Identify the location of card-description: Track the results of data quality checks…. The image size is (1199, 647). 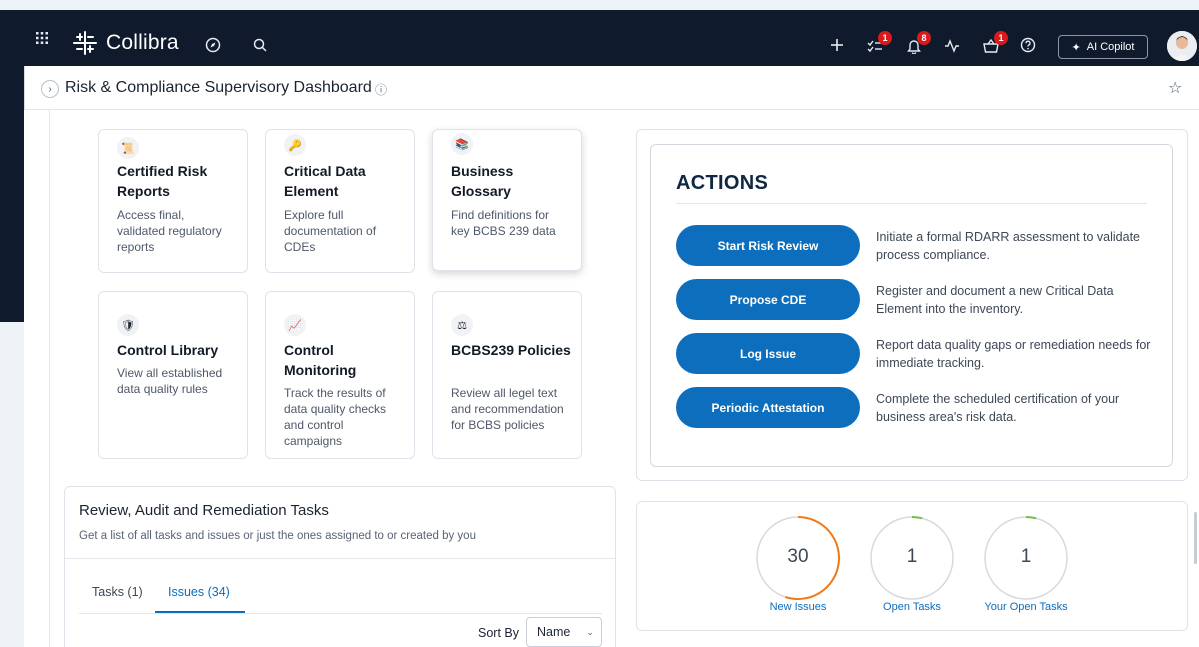
(335, 417).